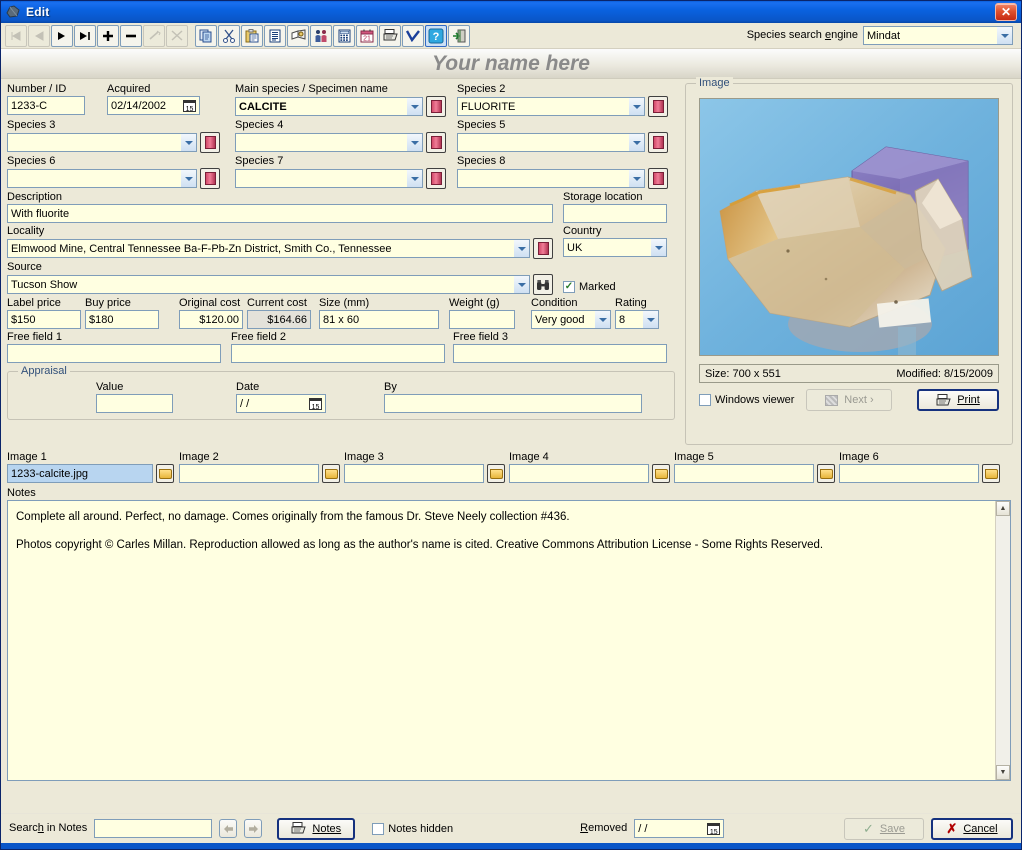  I want to click on species-search-engine-select: Mindat, so click(938, 35).